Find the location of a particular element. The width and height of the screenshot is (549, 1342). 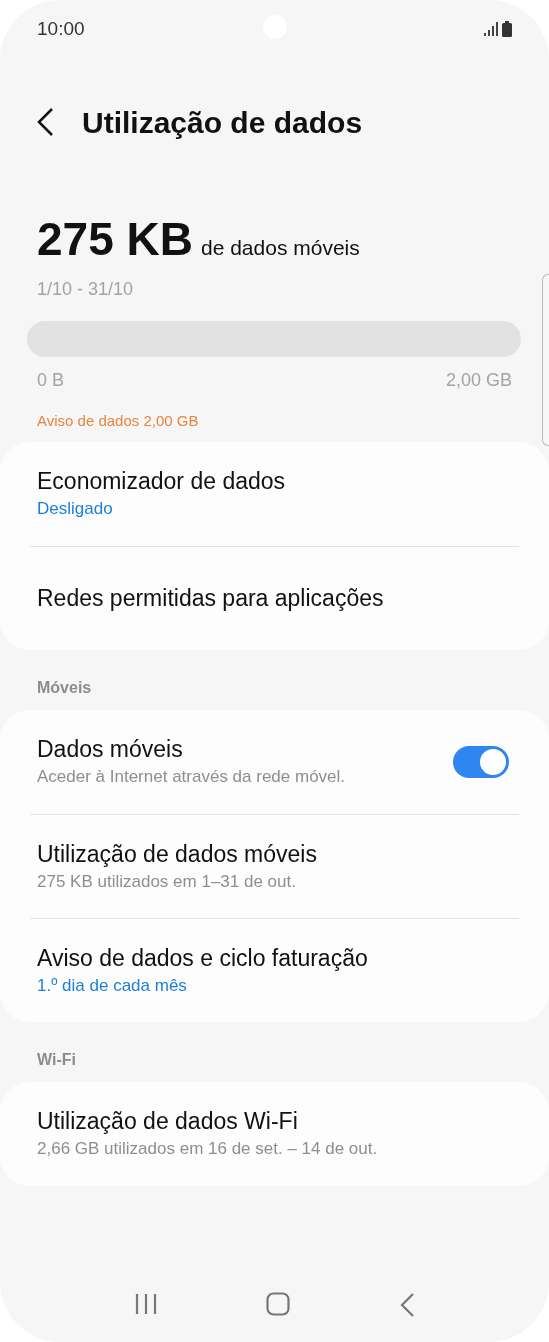

signal-icon is located at coordinates (491, 29).